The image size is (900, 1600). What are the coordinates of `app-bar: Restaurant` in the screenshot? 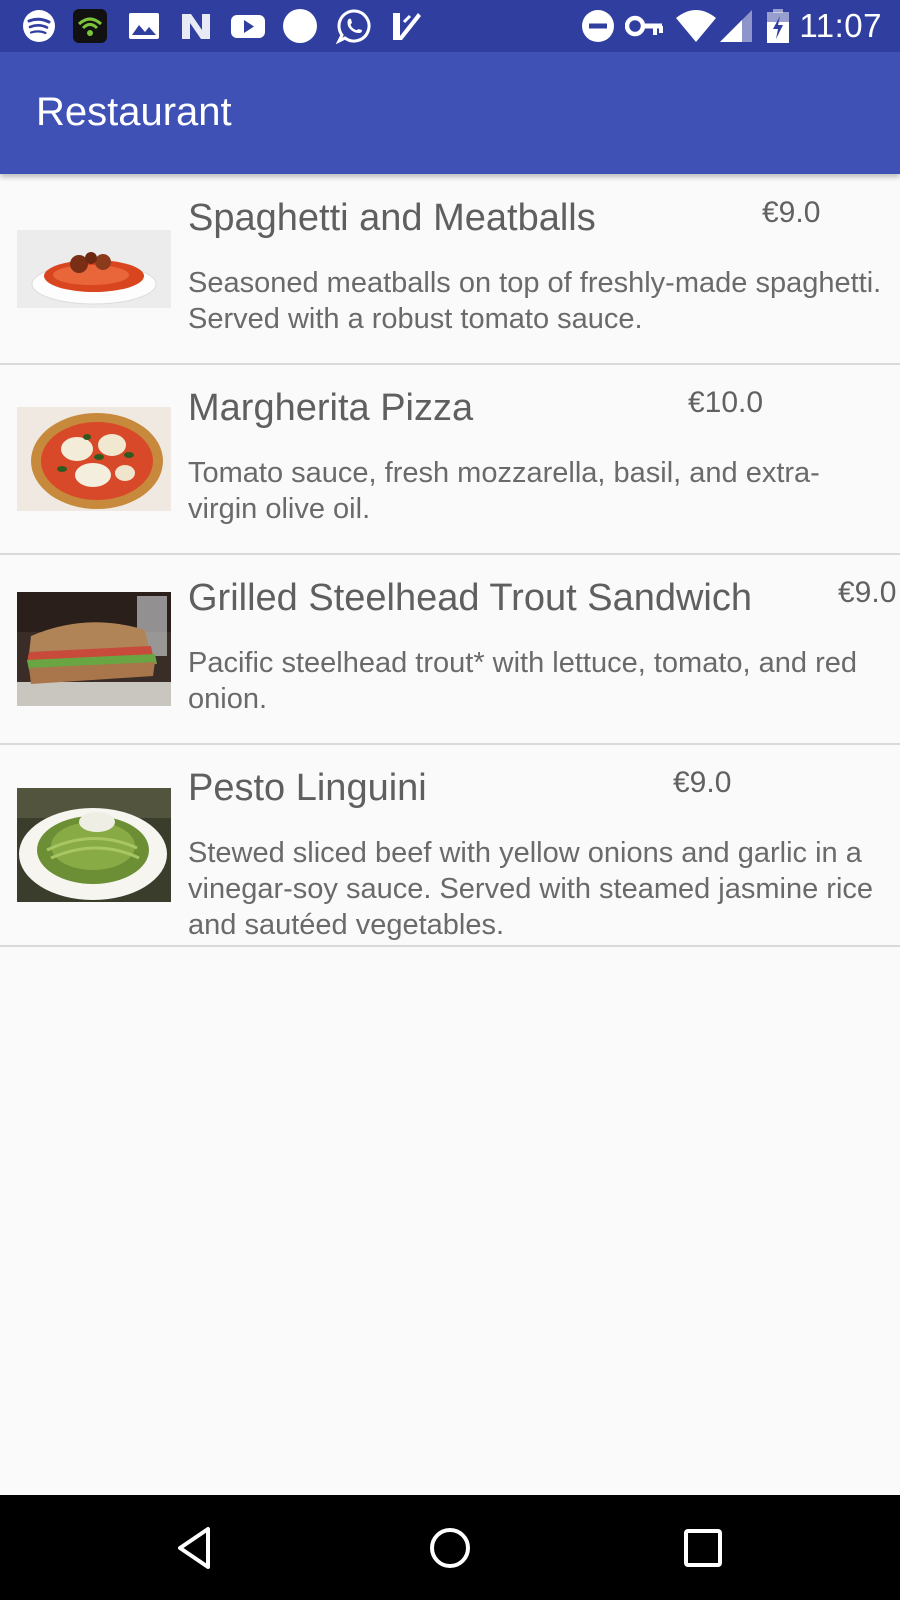 It's located at (450, 113).